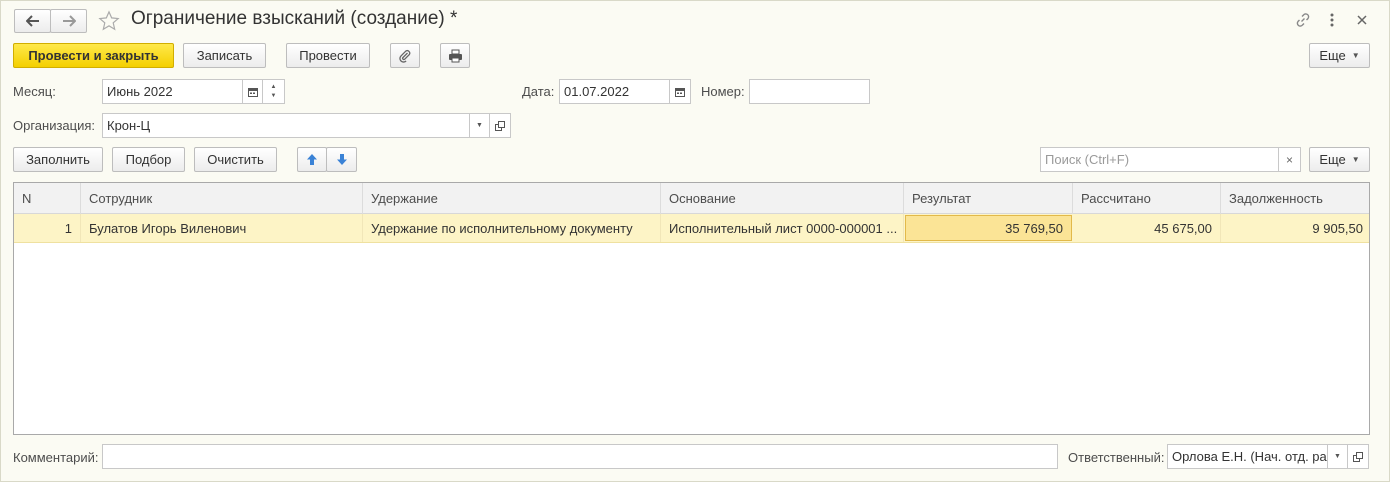 This screenshot has height=482, width=1390. I want to click on responsible-dropdown-button: ▼, so click(1337, 456).